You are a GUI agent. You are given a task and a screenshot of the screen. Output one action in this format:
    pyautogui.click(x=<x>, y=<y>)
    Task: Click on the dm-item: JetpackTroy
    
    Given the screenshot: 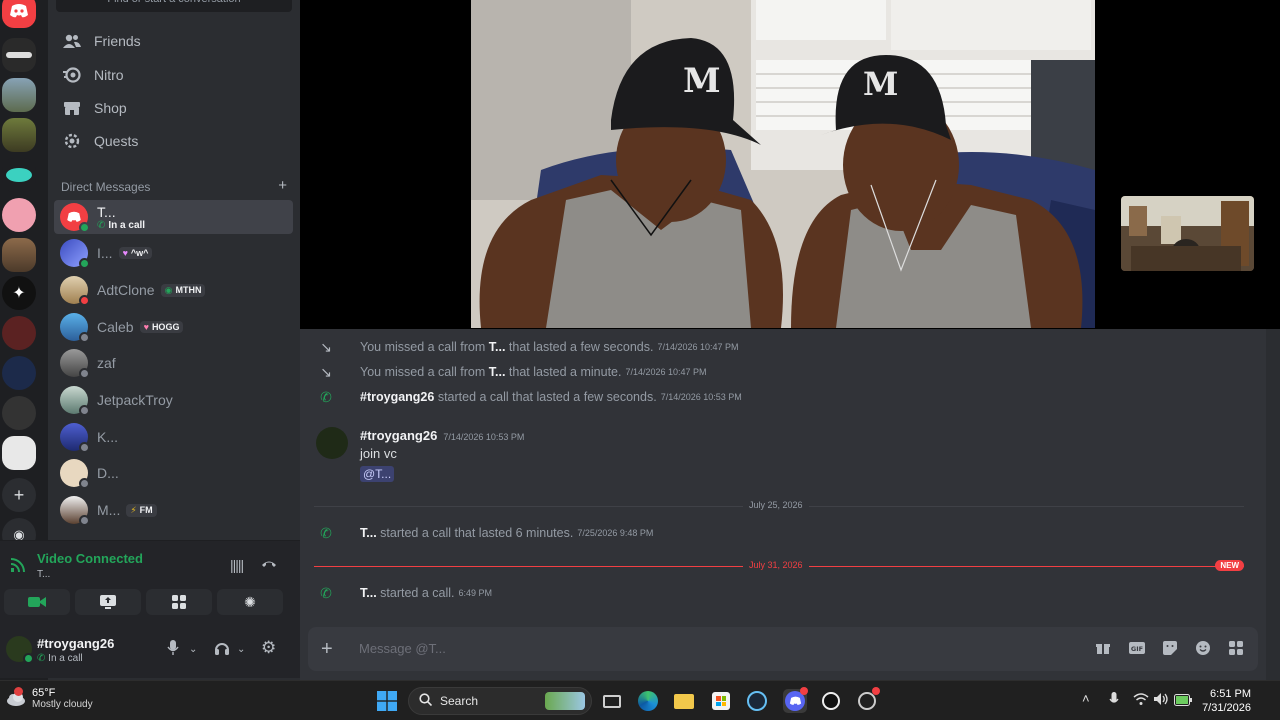 What is the action you would take?
    pyautogui.click(x=173, y=400)
    